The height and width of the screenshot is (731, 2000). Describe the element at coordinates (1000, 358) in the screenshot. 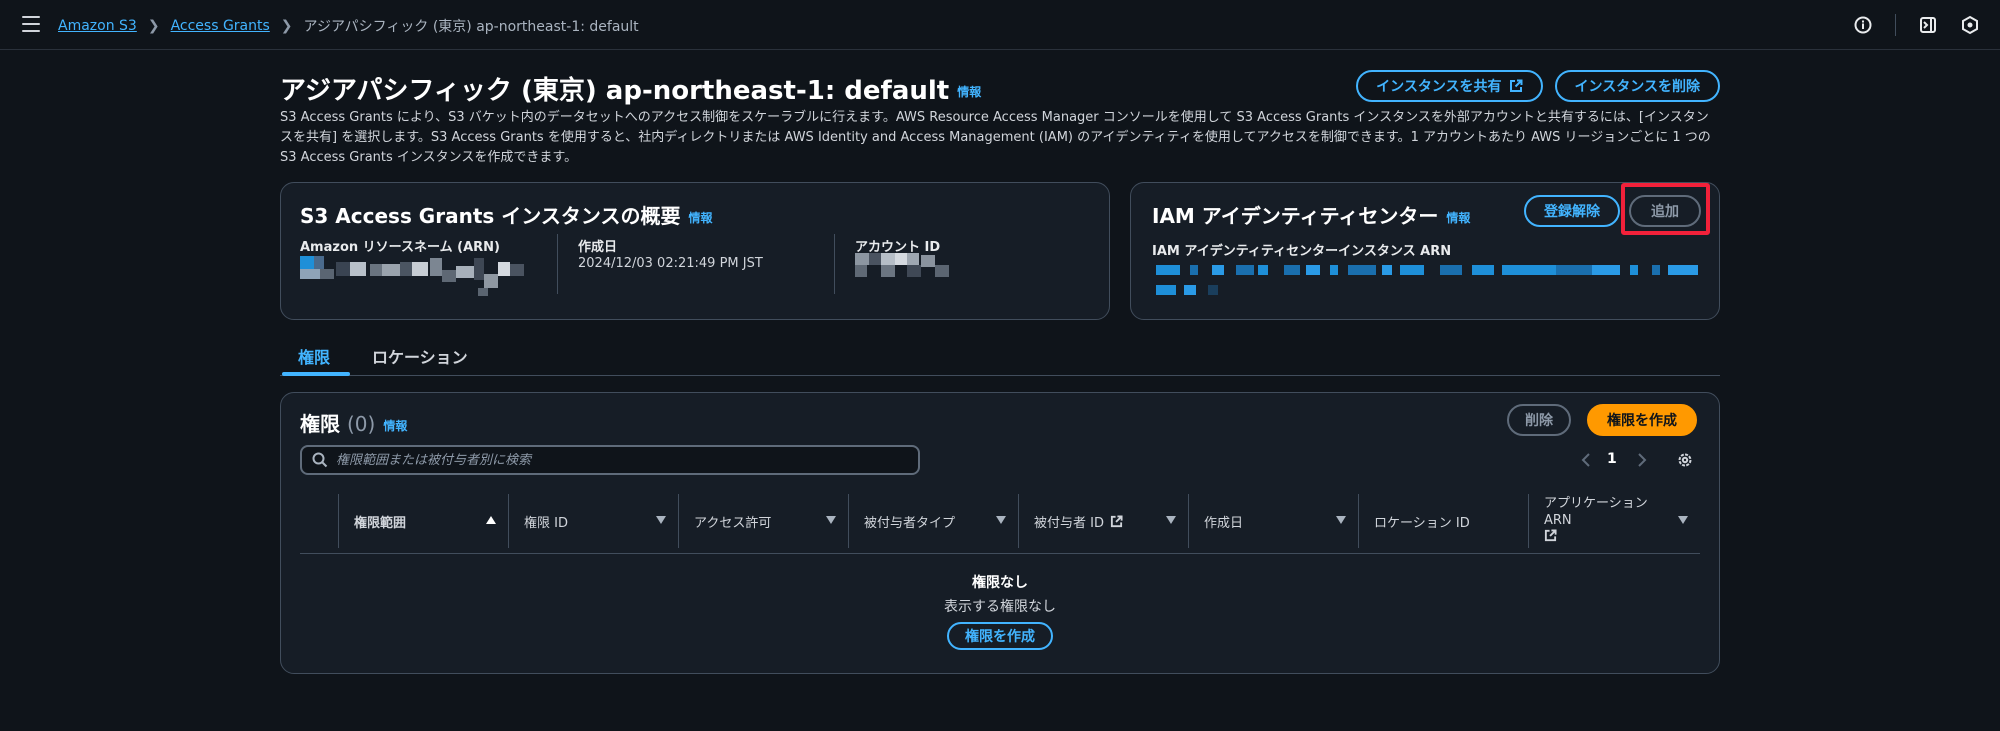

I see `tab-list: 権限 ロケーション` at that location.